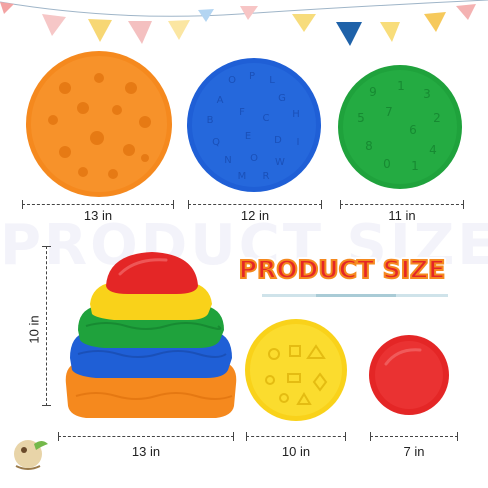  Describe the element at coordinates (98, 204) in the screenshot. I see `orange-dimension-line` at that location.